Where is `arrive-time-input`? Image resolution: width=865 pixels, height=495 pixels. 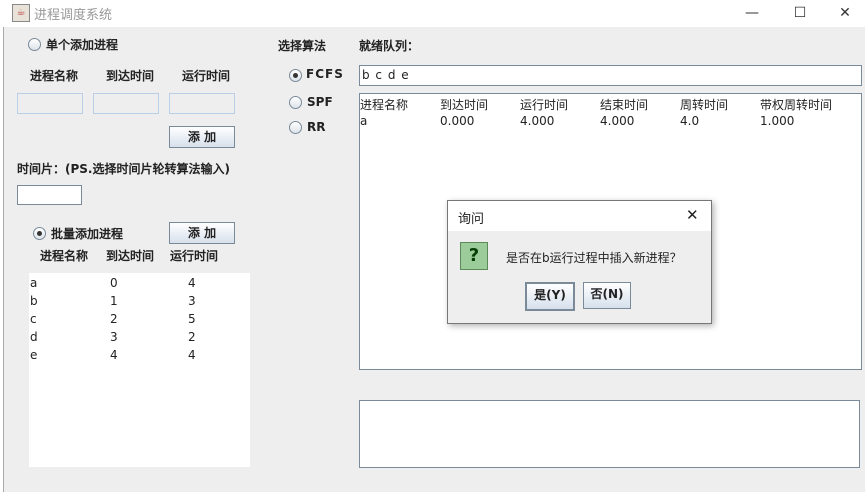
arrive-time-input is located at coordinates (126, 103).